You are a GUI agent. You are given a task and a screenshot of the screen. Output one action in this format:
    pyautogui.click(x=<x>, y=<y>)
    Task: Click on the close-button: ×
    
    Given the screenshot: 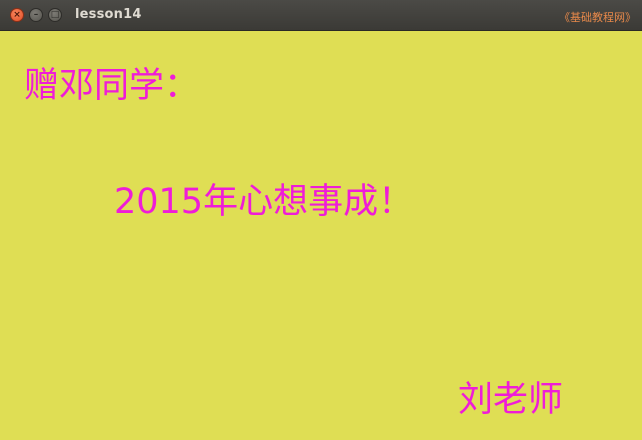 What is the action you would take?
    pyautogui.click(x=17, y=15)
    